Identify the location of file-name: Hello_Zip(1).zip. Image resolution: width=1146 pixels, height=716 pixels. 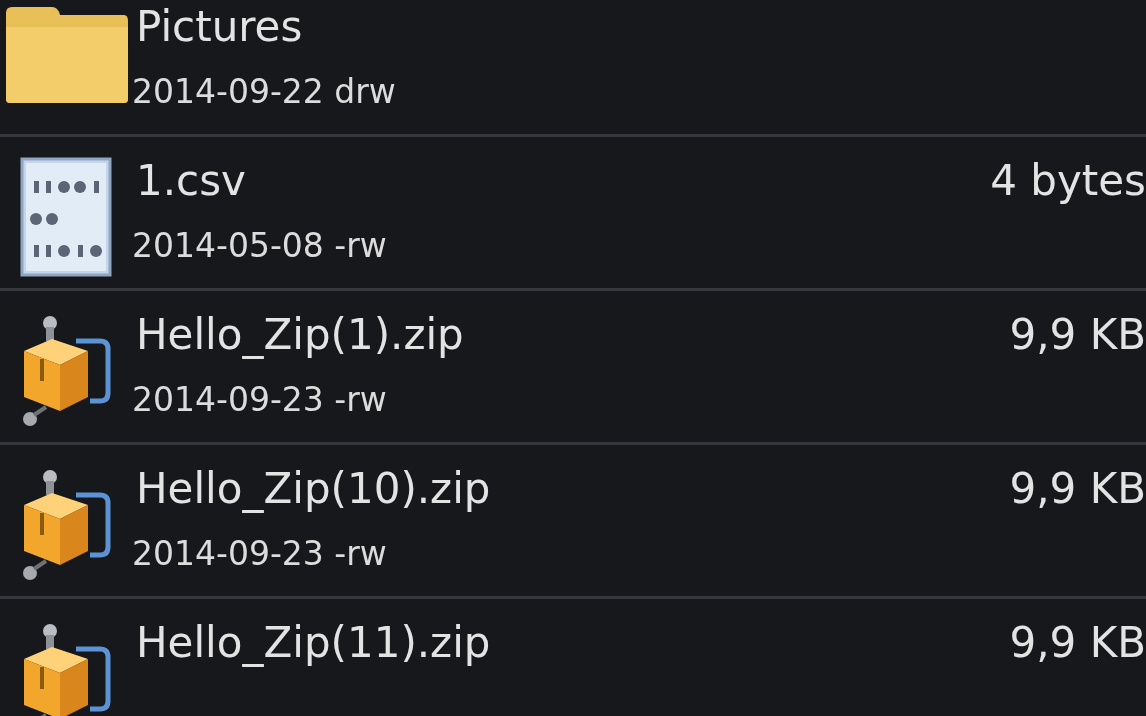
(300, 335).